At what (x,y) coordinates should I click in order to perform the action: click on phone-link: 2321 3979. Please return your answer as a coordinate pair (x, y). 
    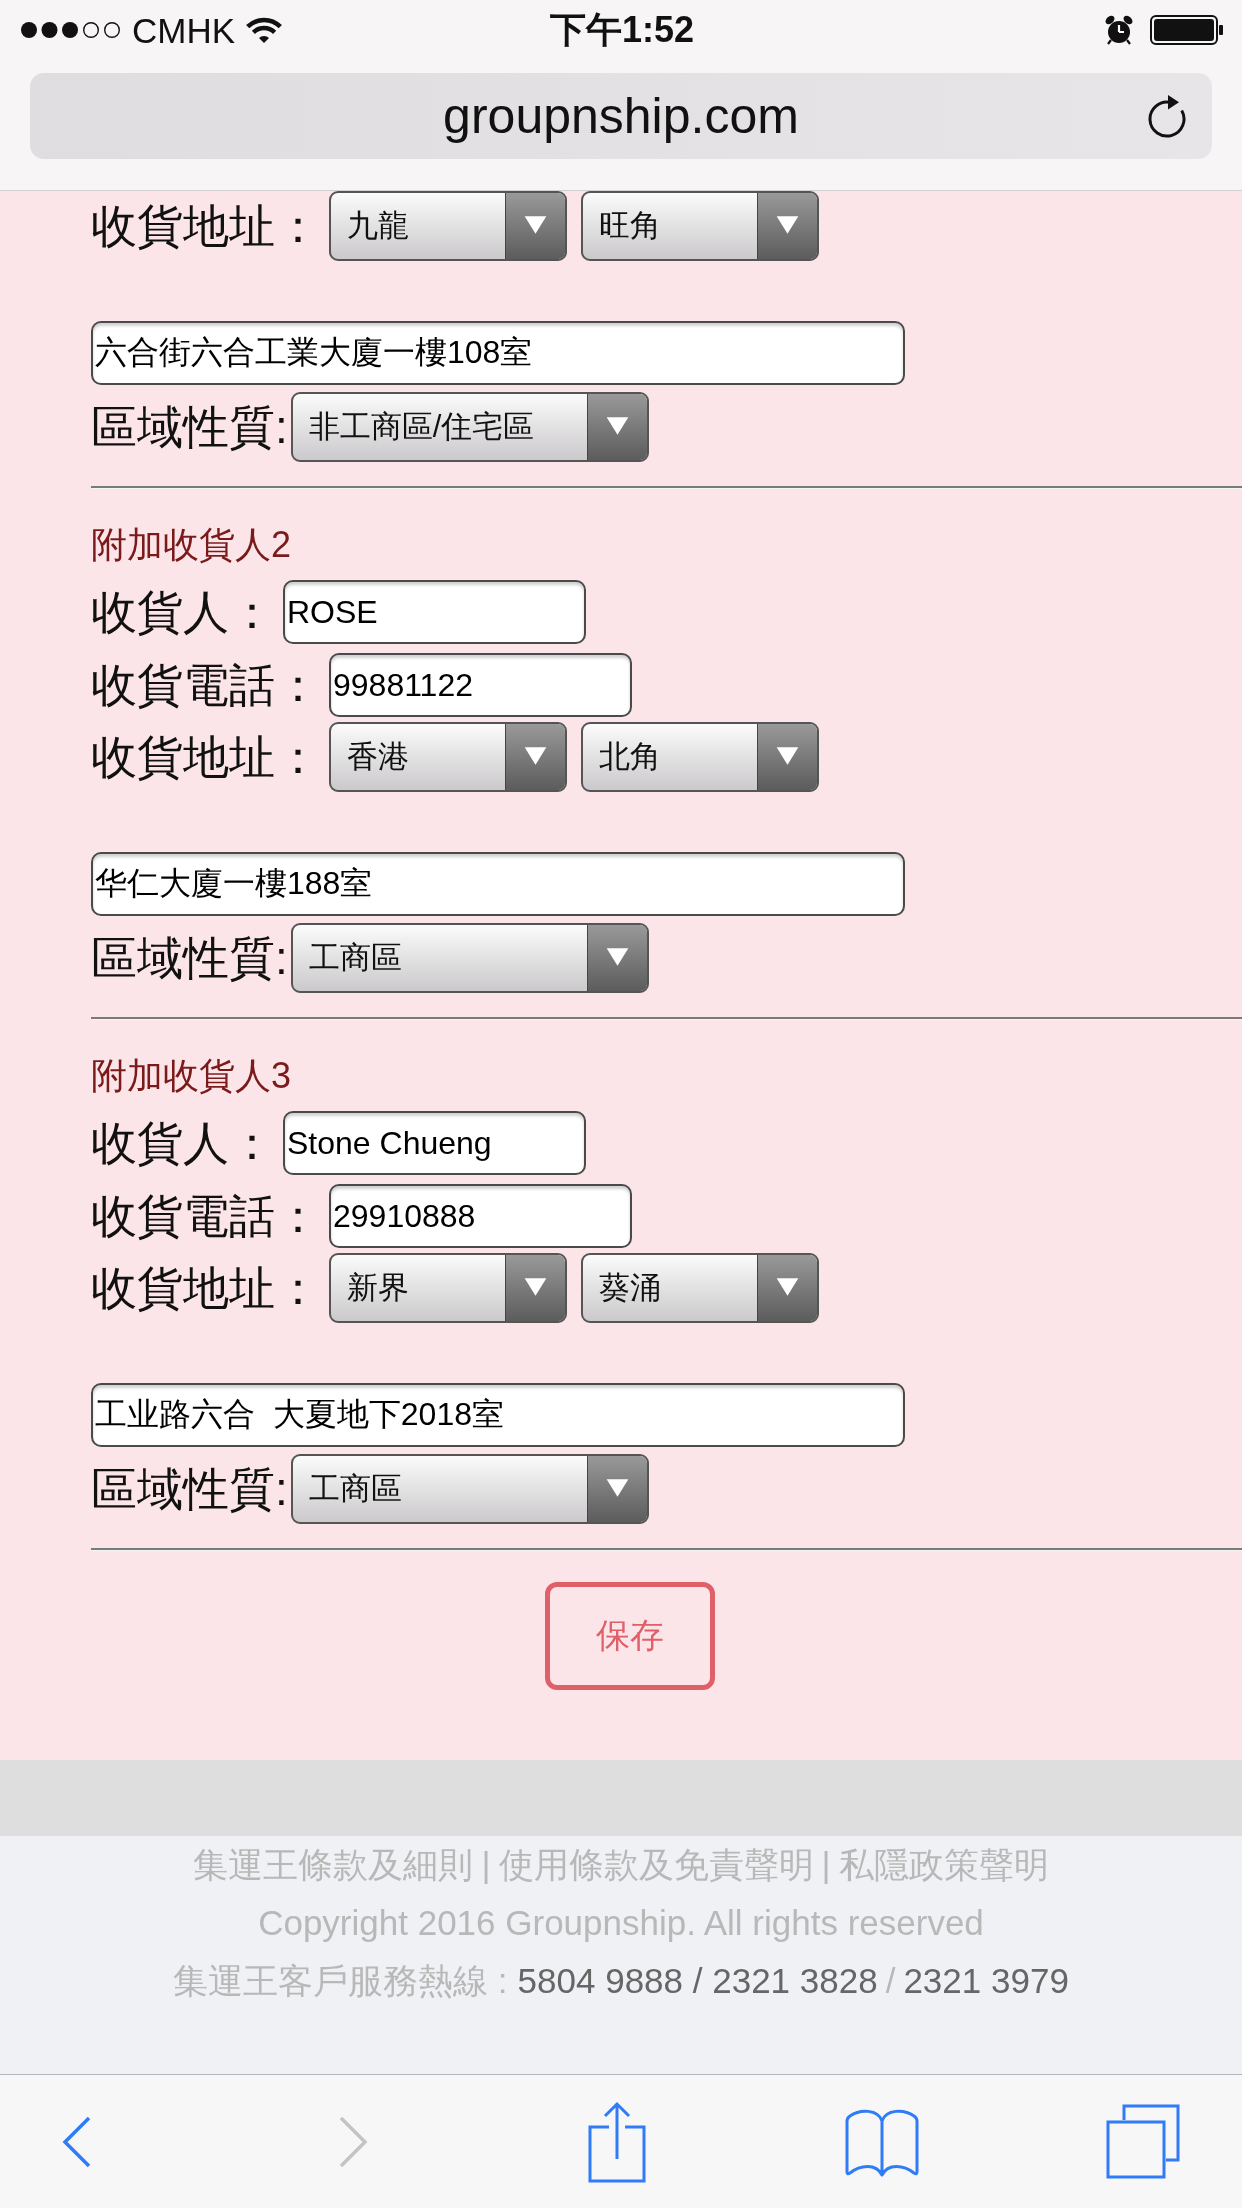
    Looking at the image, I should click on (986, 1981).